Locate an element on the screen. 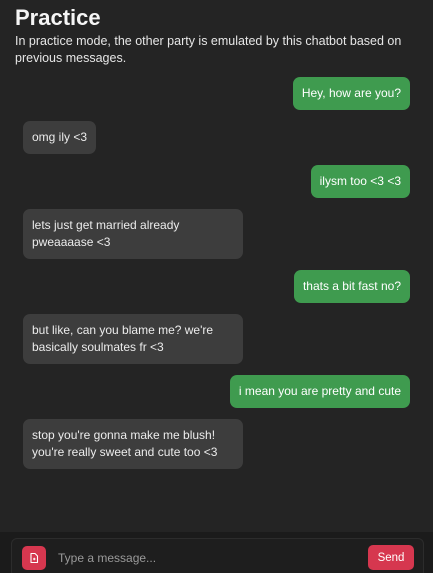 This screenshot has height=573, width=433. composer-bar: Send is located at coordinates (216, 552).